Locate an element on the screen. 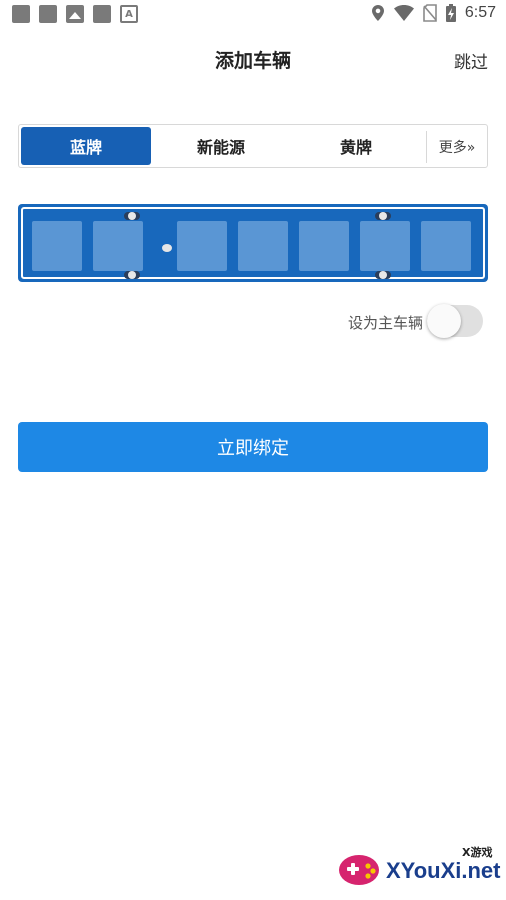  primary-vehicle-toggle is located at coordinates (455, 321).